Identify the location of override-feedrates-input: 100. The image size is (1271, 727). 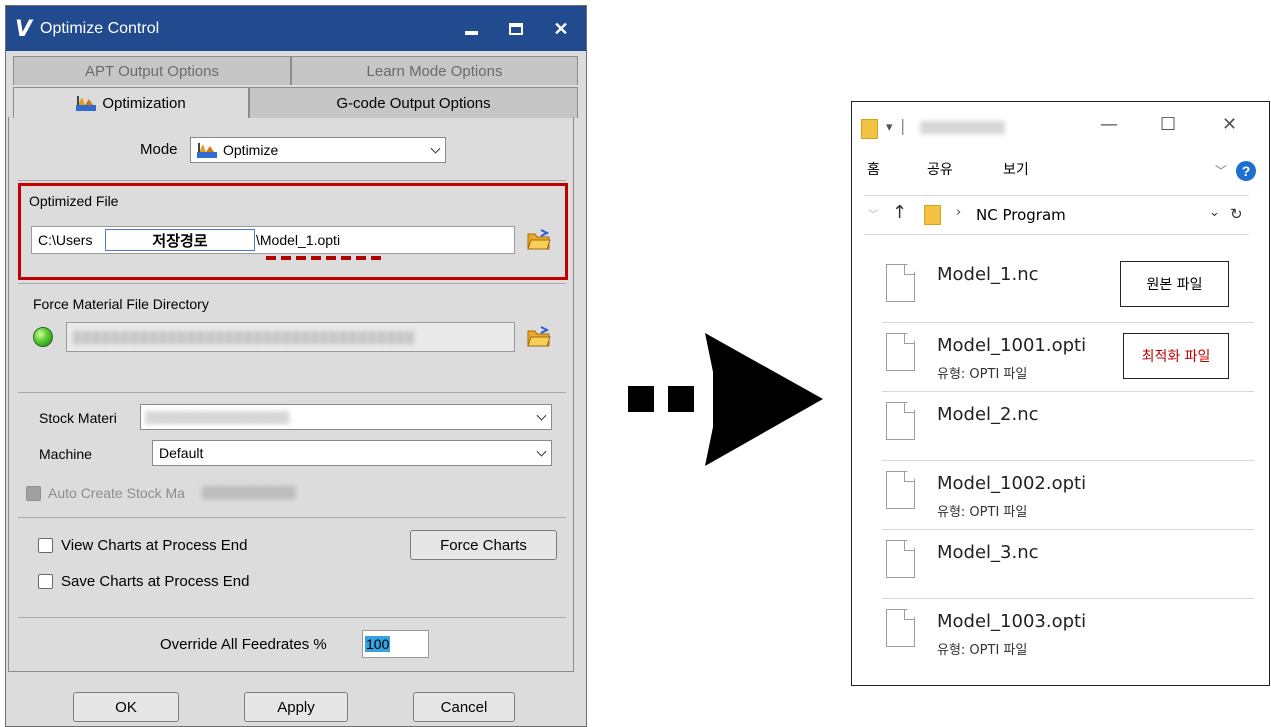
(395, 644).